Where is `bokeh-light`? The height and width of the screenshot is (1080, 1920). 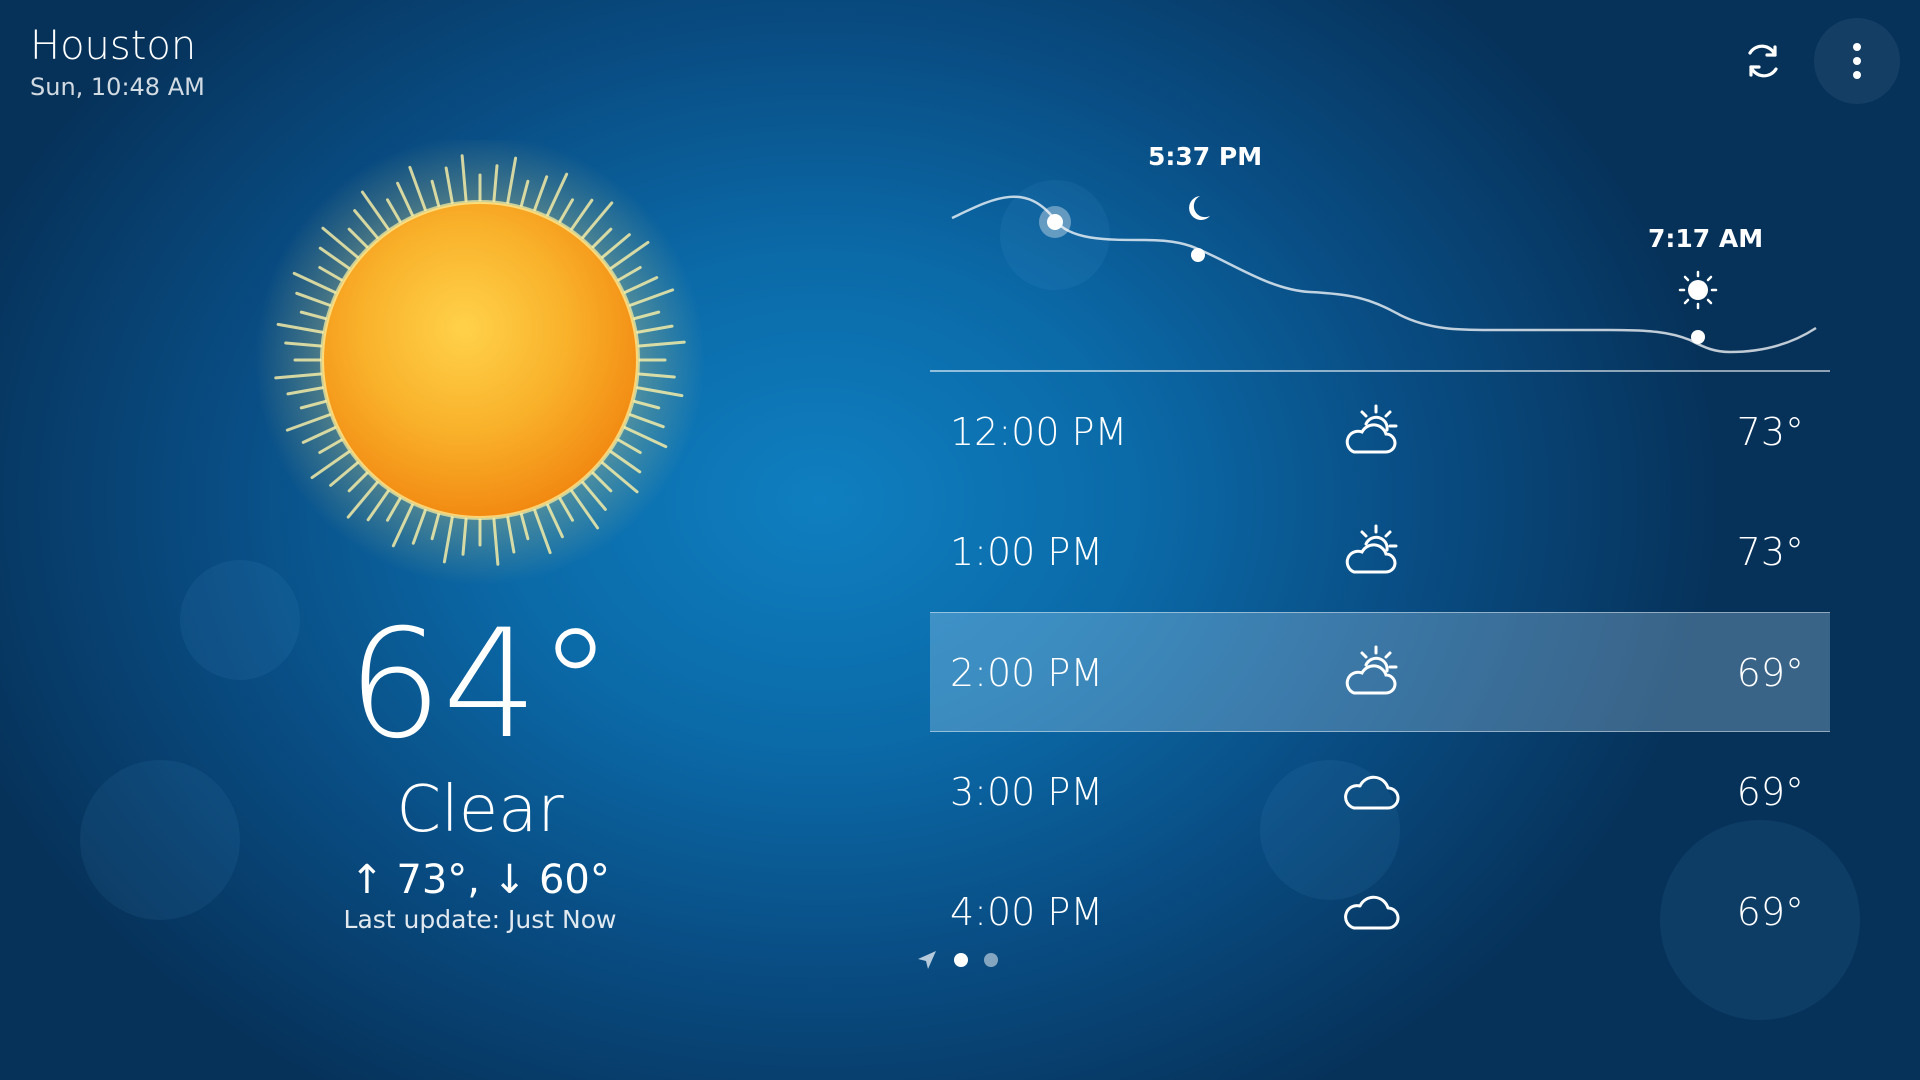
bokeh-light is located at coordinates (160, 840).